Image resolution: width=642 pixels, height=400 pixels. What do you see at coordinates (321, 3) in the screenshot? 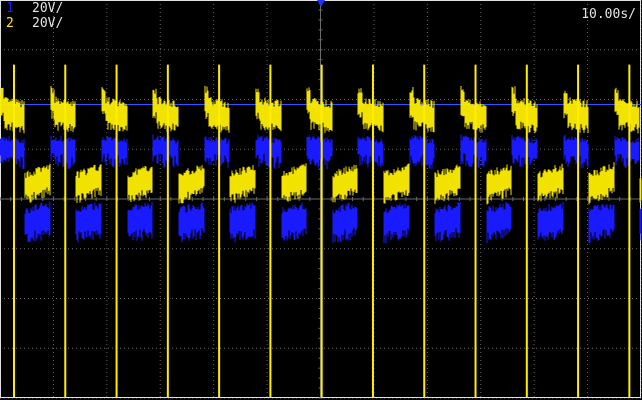
I see `trigger-position-marker` at bounding box center [321, 3].